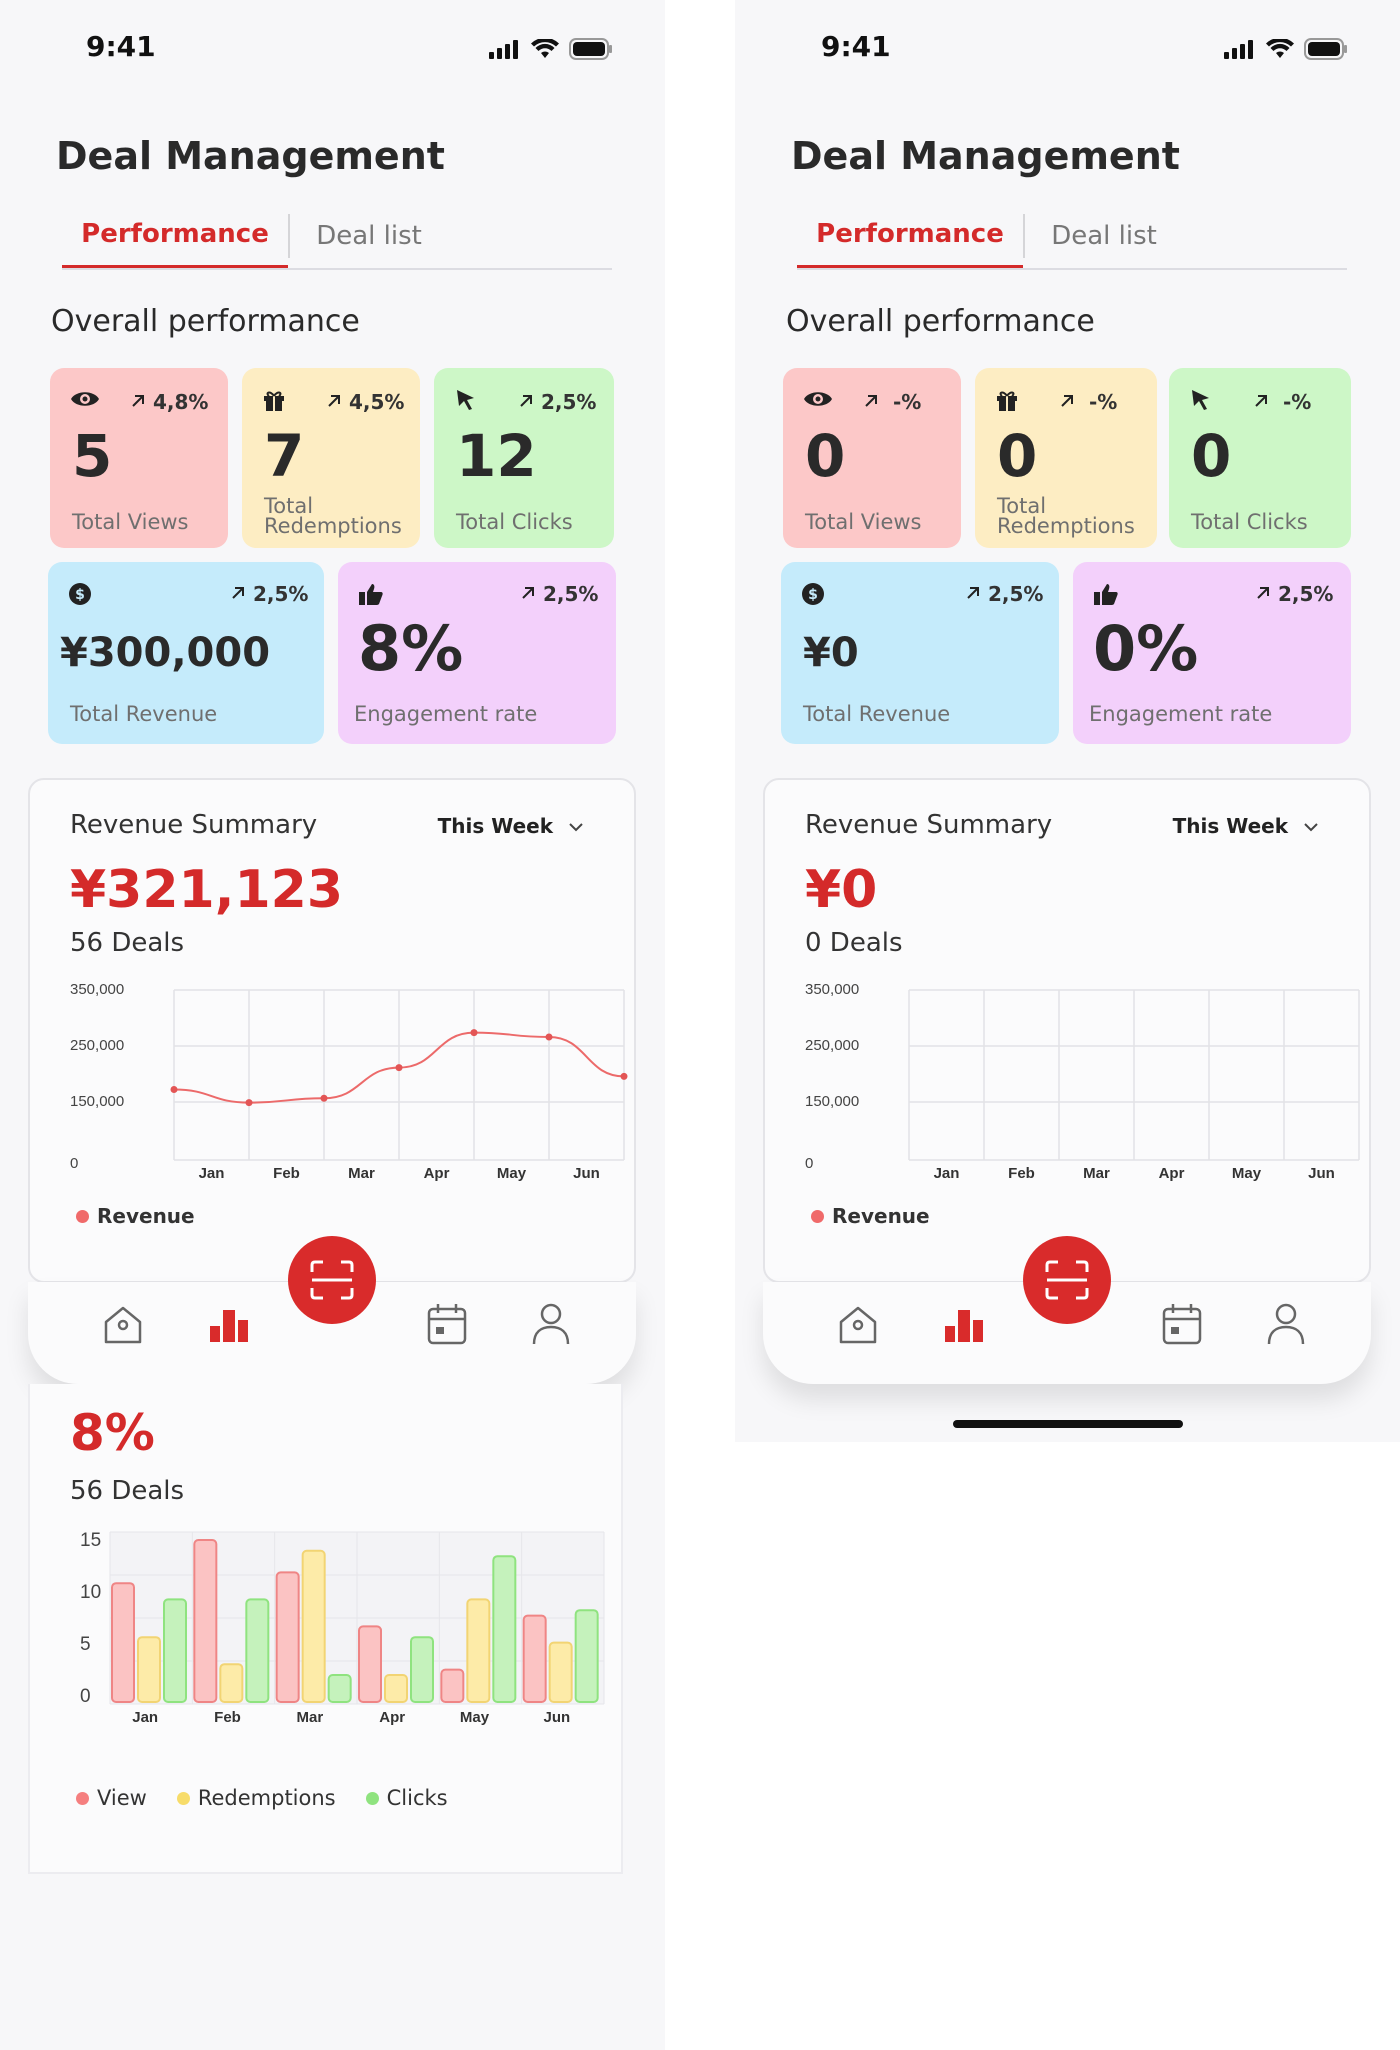  Describe the element at coordinates (349, 1081) in the screenshot. I see `revenue-line-chart: 350,000 250,000 150,000 0 Jan Feb Mar Apr May Jun` at that location.